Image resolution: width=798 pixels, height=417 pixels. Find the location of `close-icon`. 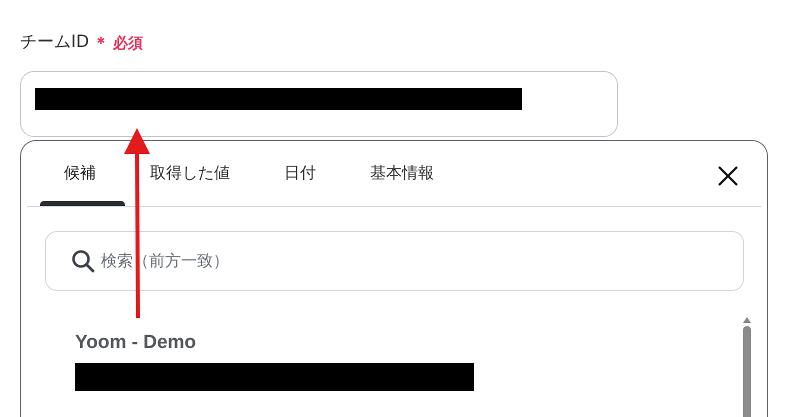

close-icon is located at coordinates (728, 175).